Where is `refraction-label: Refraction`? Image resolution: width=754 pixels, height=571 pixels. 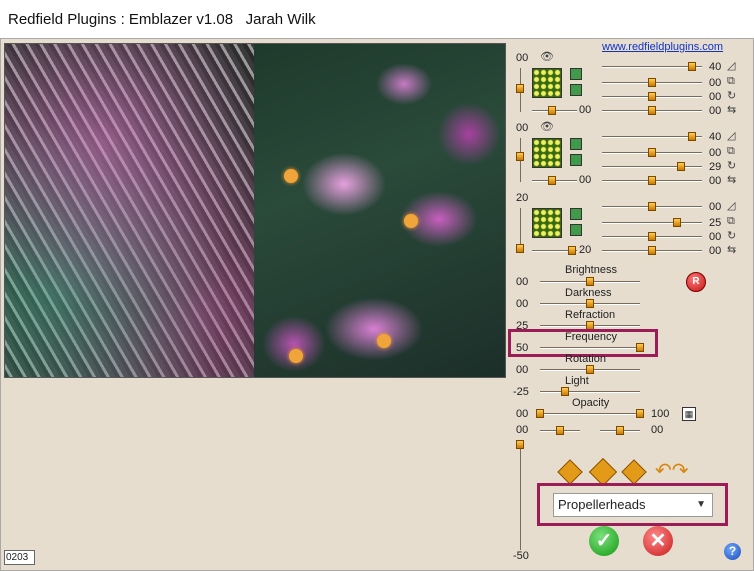 refraction-label: Refraction is located at coordinates (590, 315).